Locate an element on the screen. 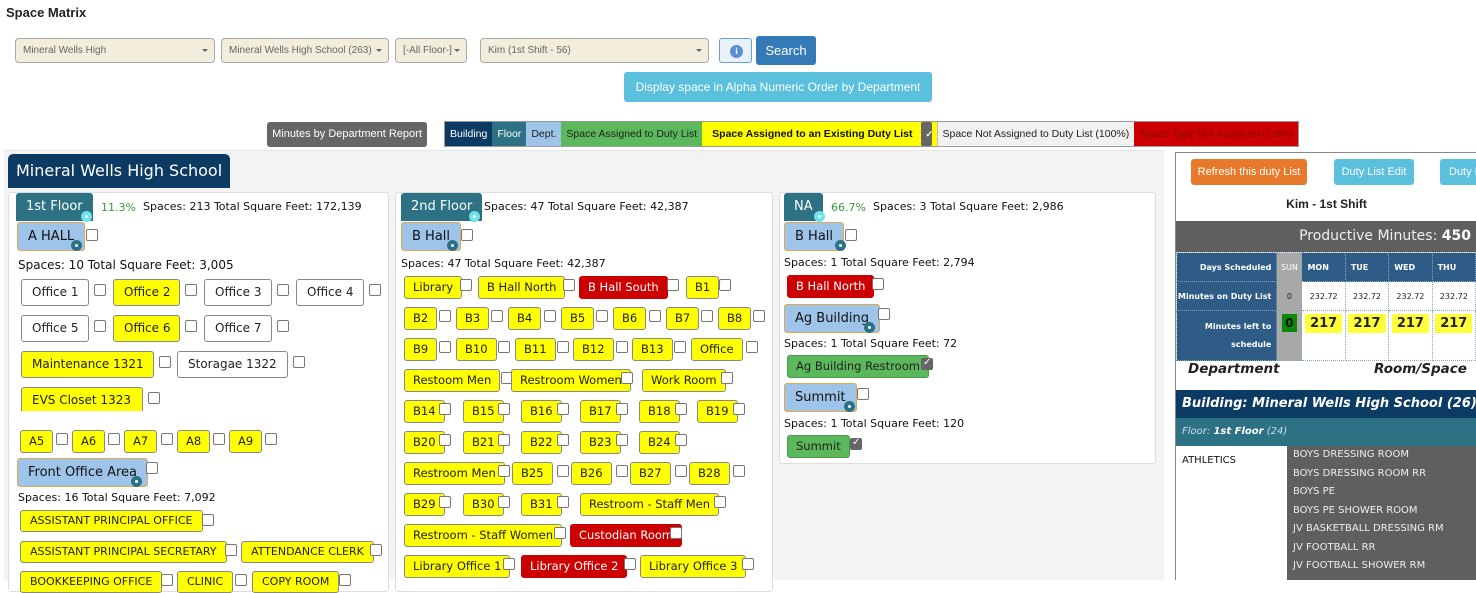 Image resolution: width=1476 pixels, height=593 pixels. space-button: Work Room is located at coordinates (684, 380).